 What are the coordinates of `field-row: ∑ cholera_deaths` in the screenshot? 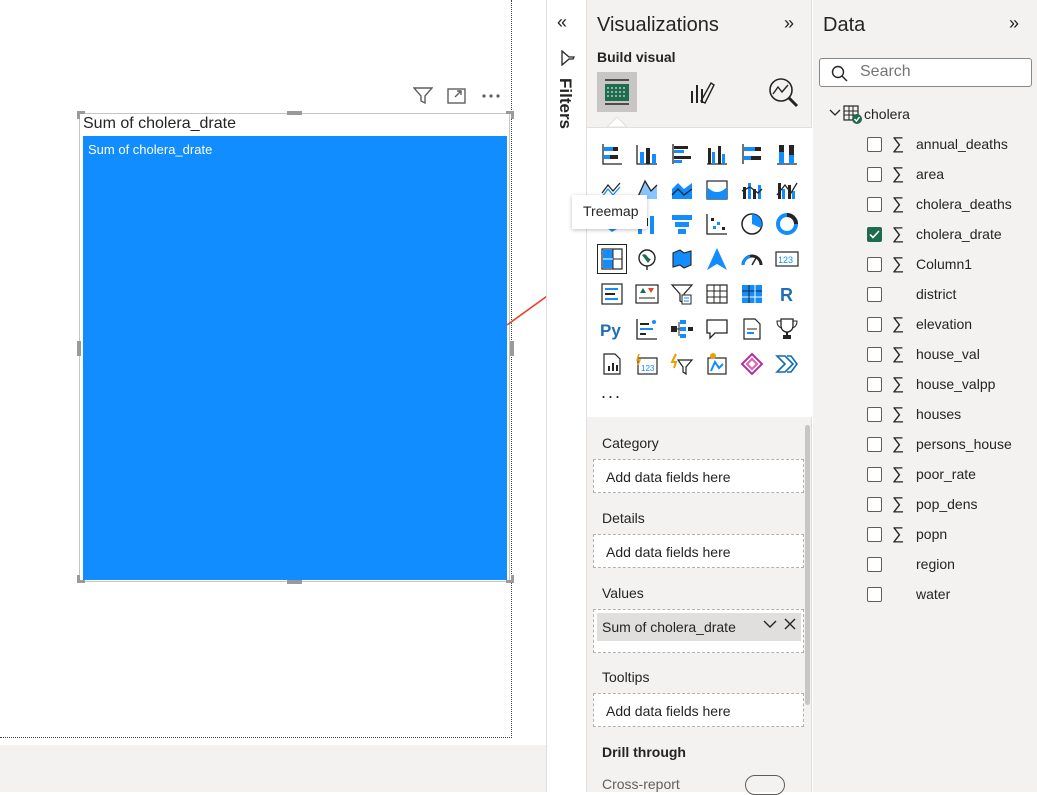 It's located at (939, 204).